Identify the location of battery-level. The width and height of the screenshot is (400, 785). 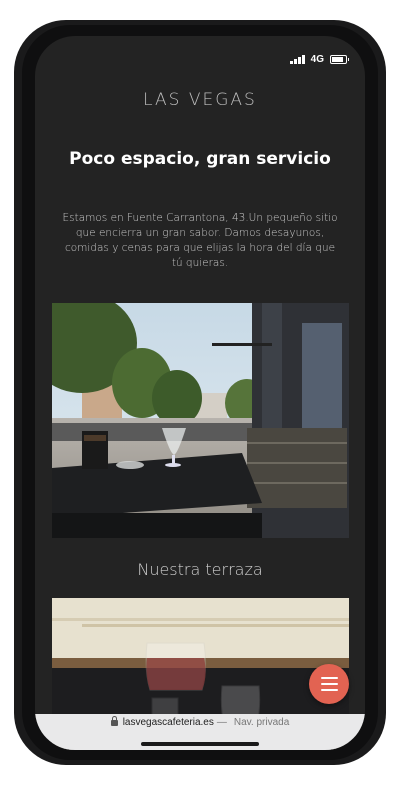
(338, 59).